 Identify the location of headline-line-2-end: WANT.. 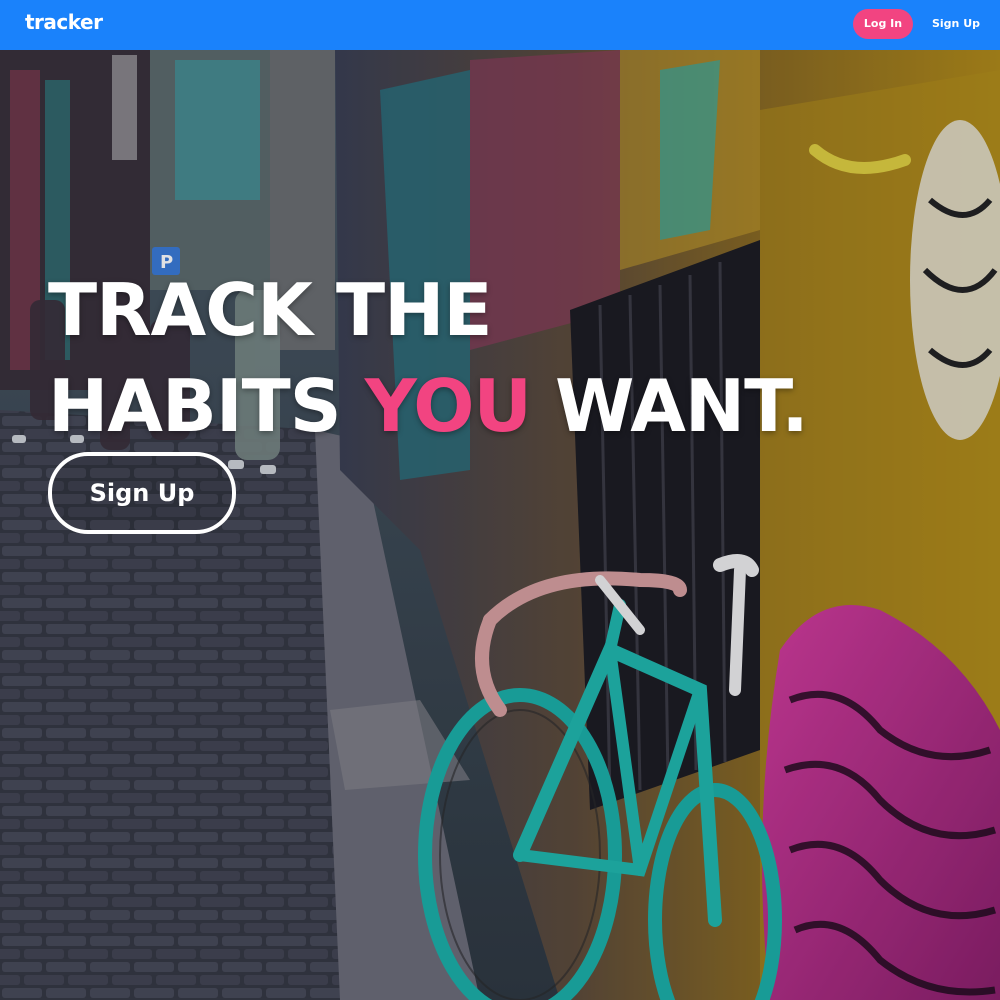
(669, 406).